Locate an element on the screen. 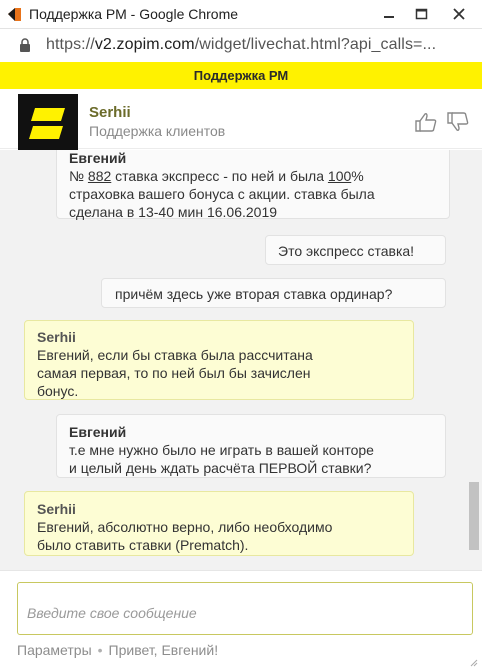 The image size is (482, 671). url-scheme: https:// is located at coordinates (70, 44).